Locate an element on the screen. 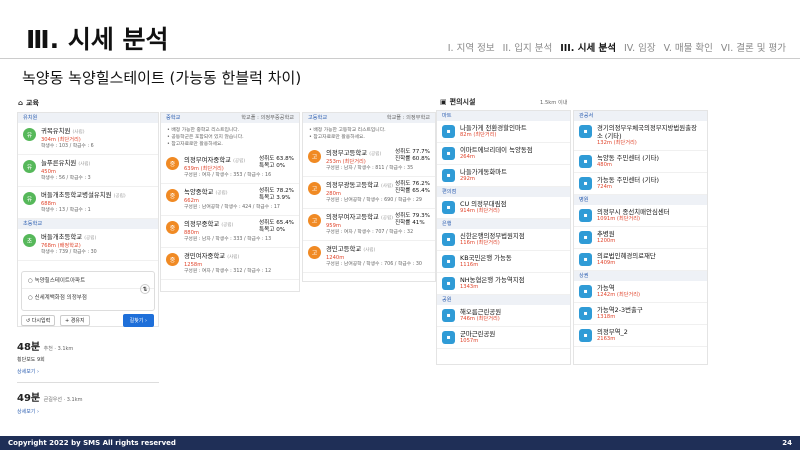 The image size is (800, 450). amenity-icon: ▣ is located at coordinates (443, 102).